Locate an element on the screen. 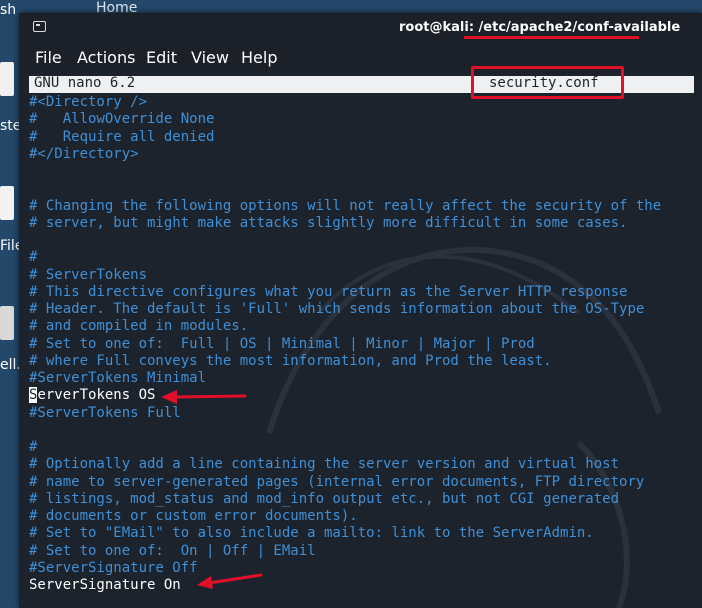 This screenshot has width=702, height=608. menu-edit: Edit is located at coordinates (161, 57).